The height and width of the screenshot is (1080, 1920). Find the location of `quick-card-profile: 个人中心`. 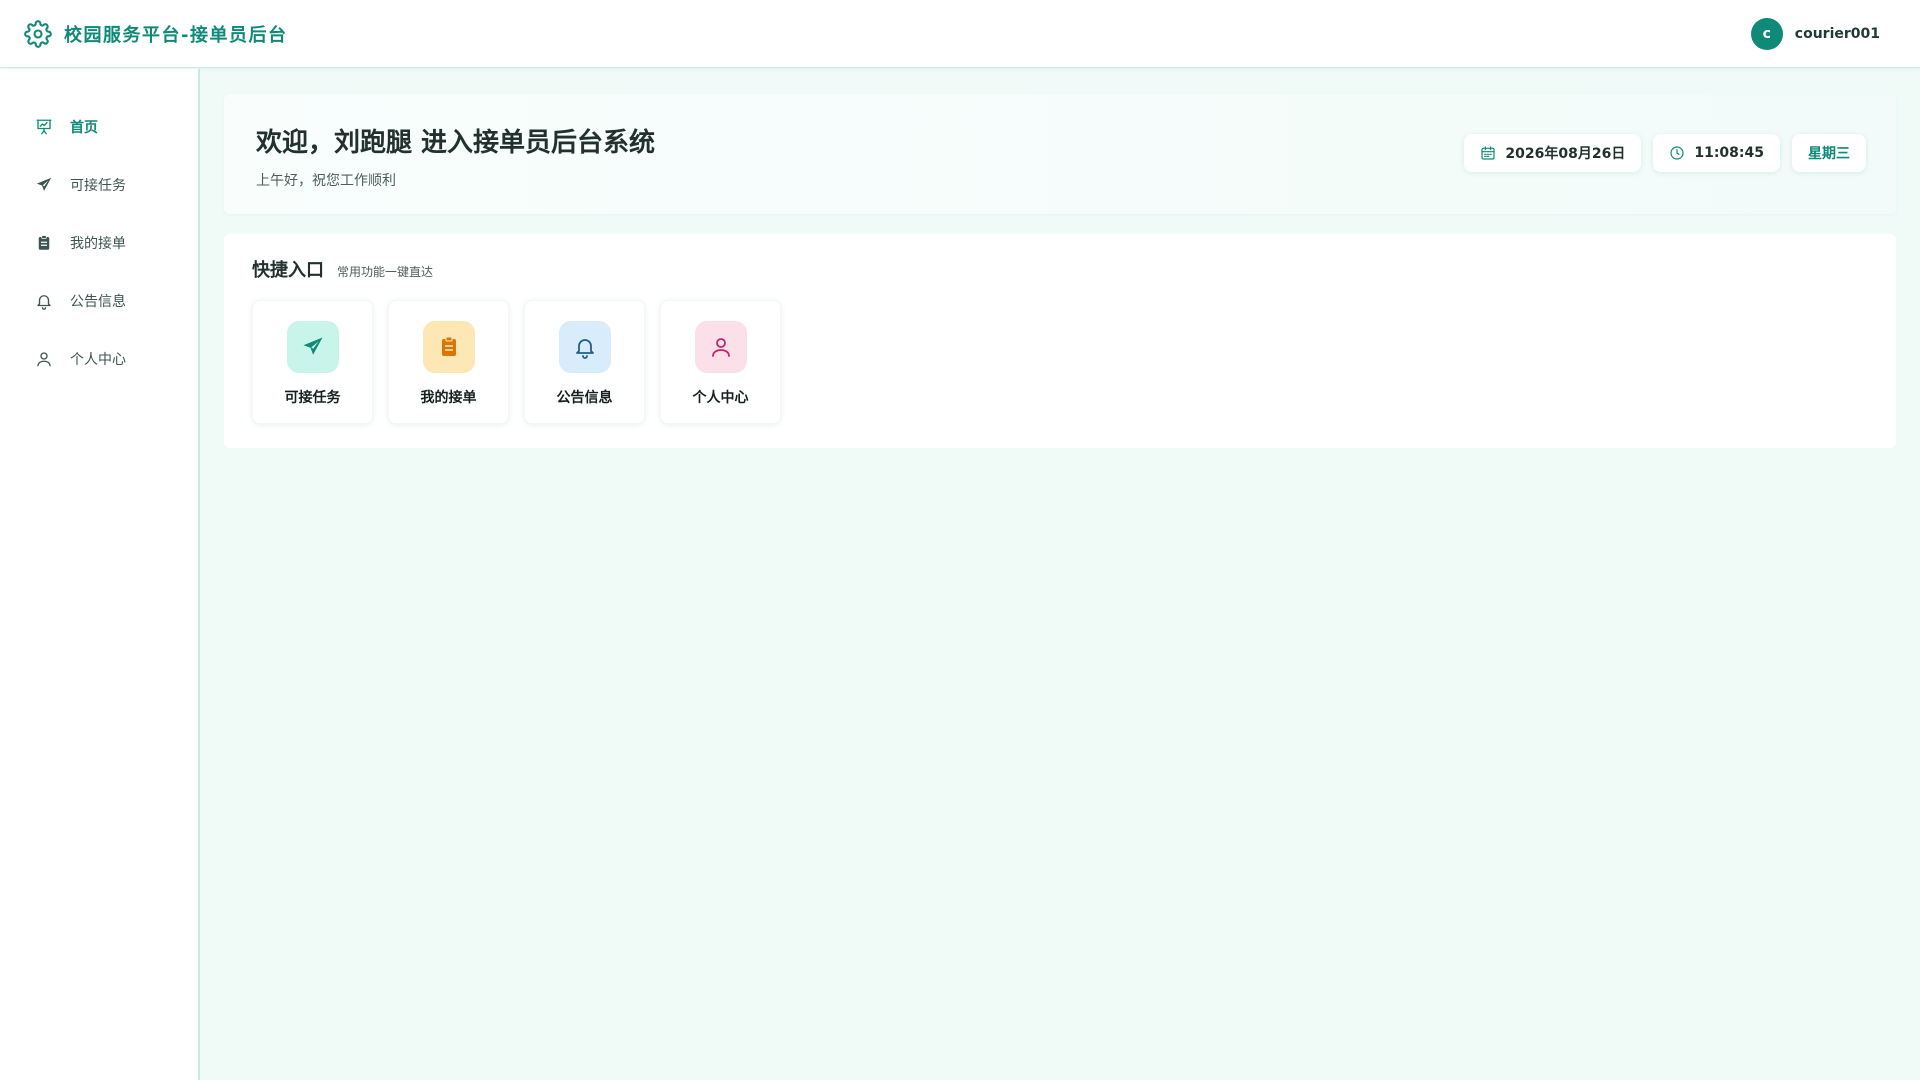

quick-card-profile: 个人中心 is located at coordinates (720, 362).